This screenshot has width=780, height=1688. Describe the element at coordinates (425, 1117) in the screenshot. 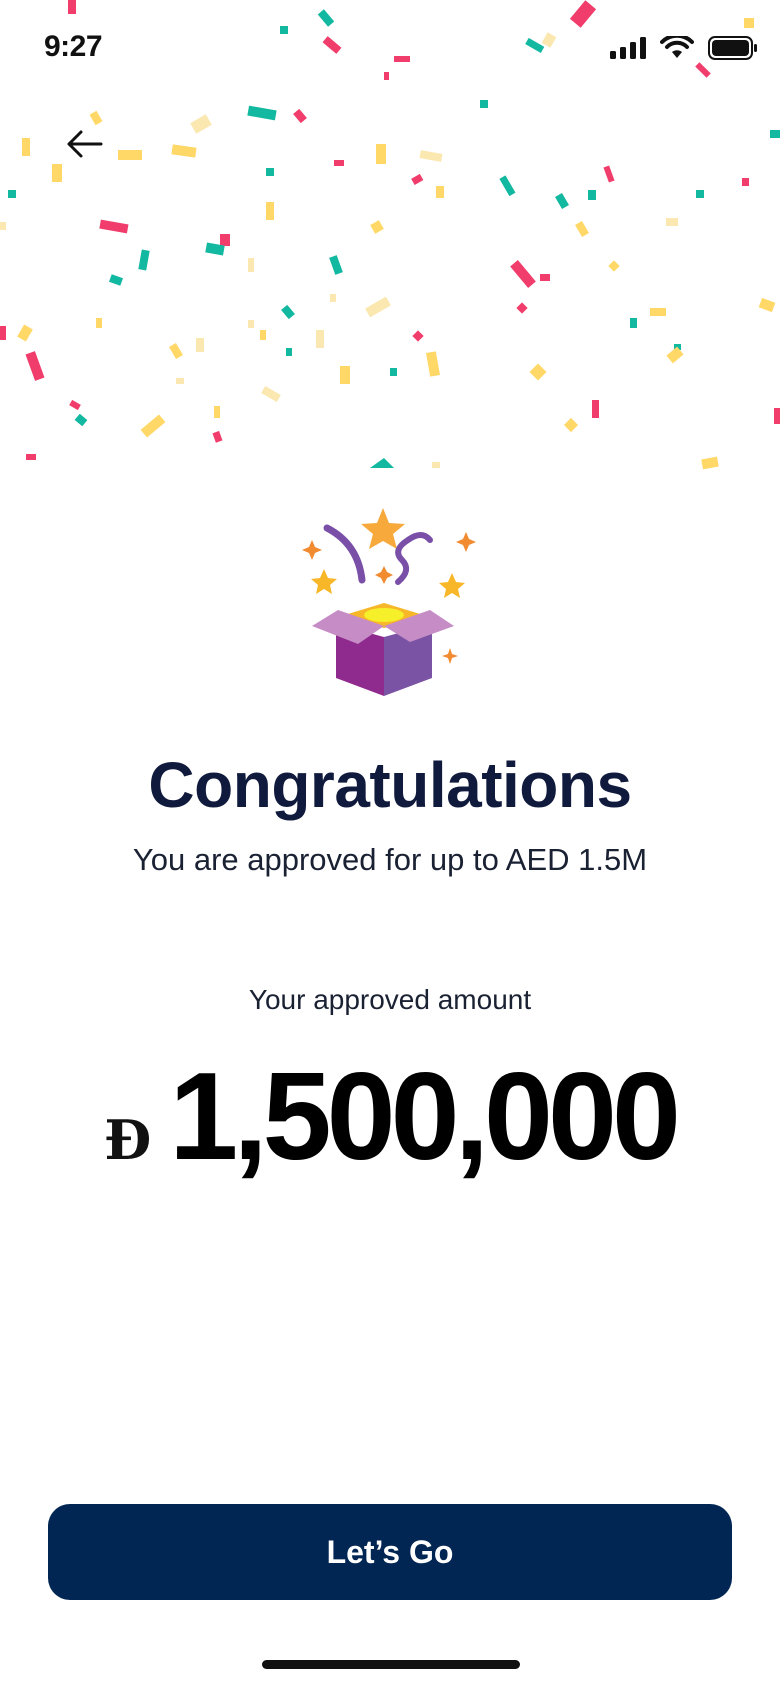

I see `amount-value: 1,500,000` at that location.